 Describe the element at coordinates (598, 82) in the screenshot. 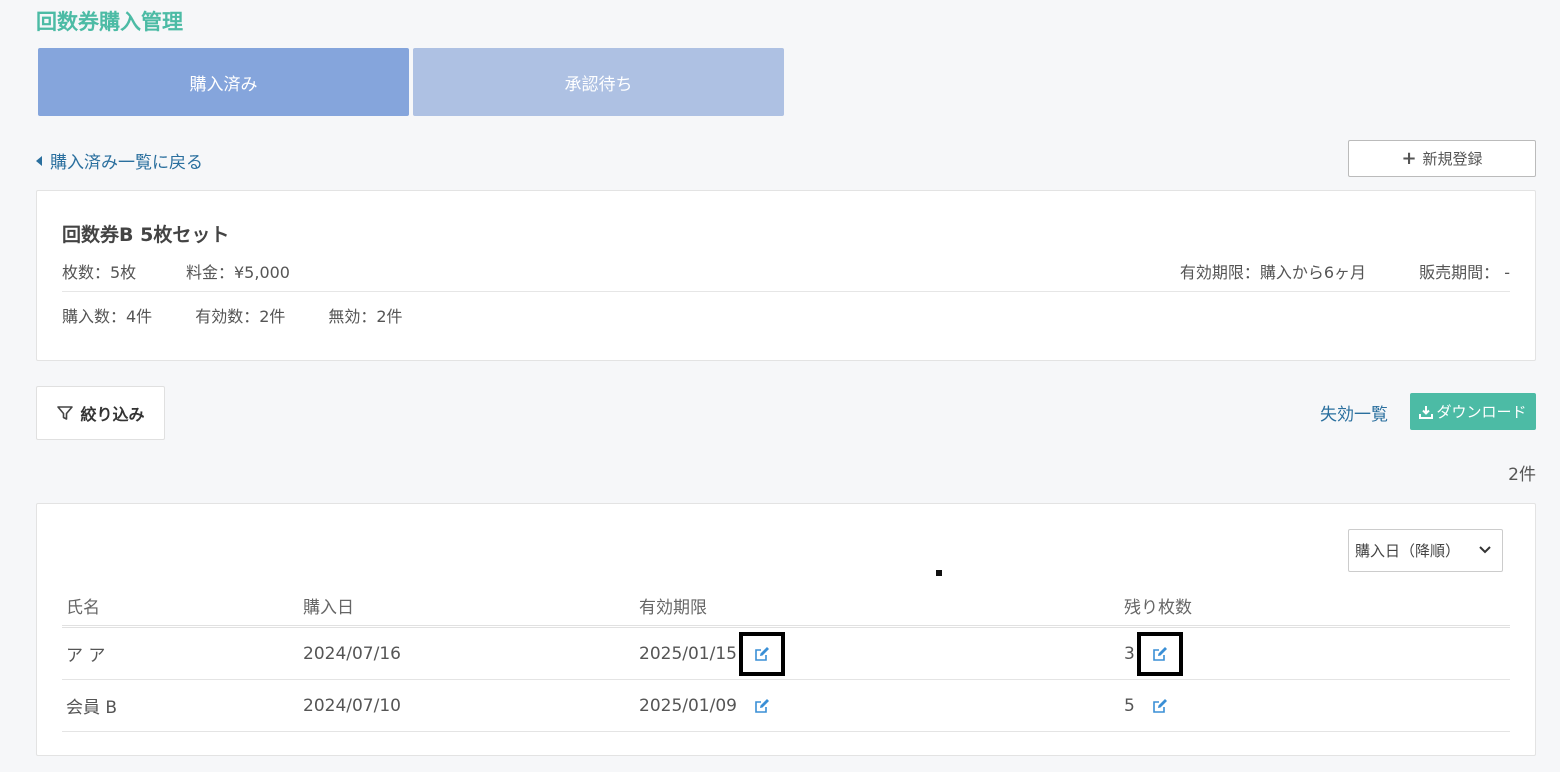

I see `tab-pending-approval: 承認待ち` at that location.